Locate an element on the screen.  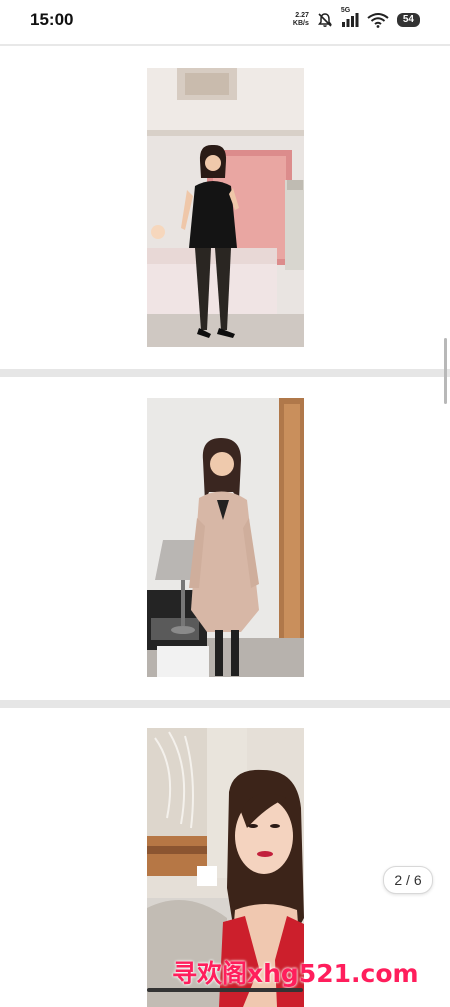
status-time: 15:00 is located at coordinates (52, 19).